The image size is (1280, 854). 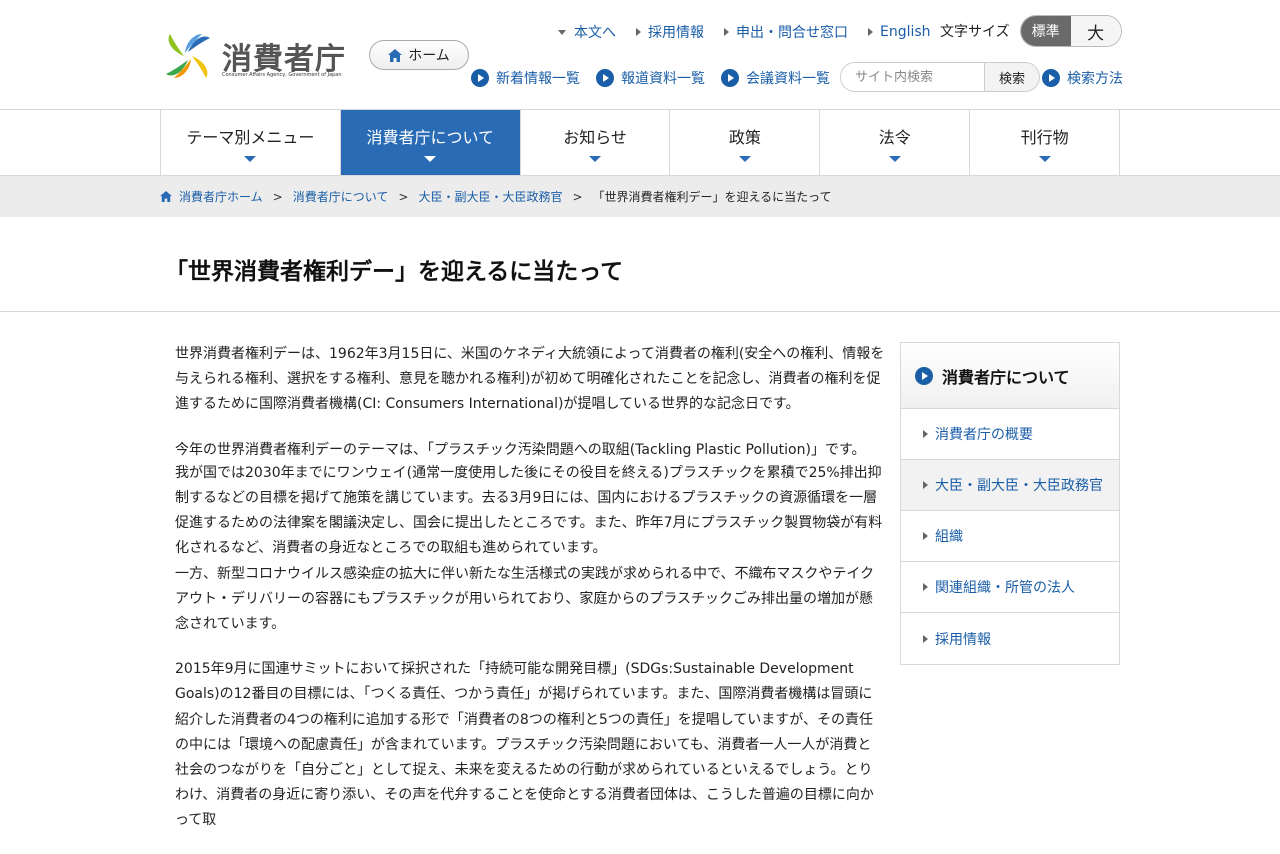 I want to click on breadcrumb-about-link: 消費者庁について, so click(x=341, y=196).